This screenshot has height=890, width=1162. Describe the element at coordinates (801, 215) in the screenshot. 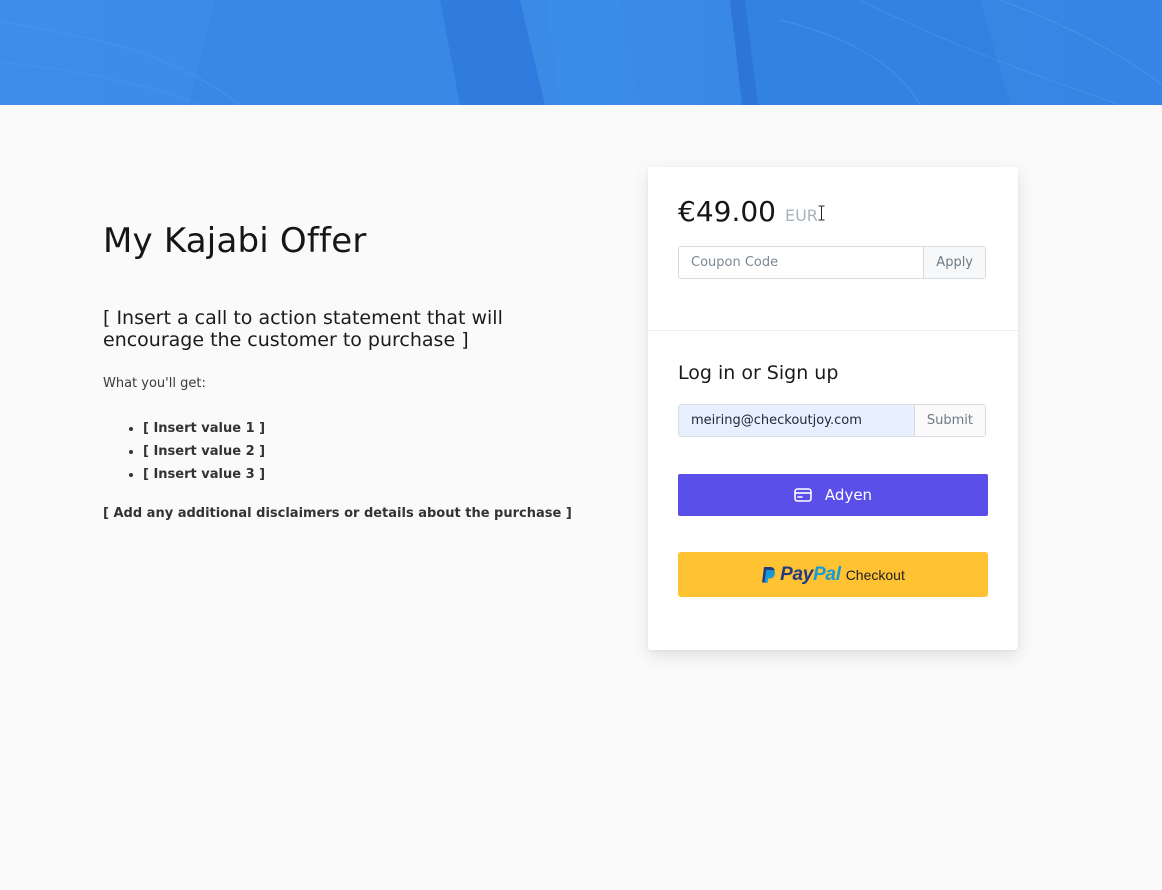

I see `currency-label: EUR` at that location.